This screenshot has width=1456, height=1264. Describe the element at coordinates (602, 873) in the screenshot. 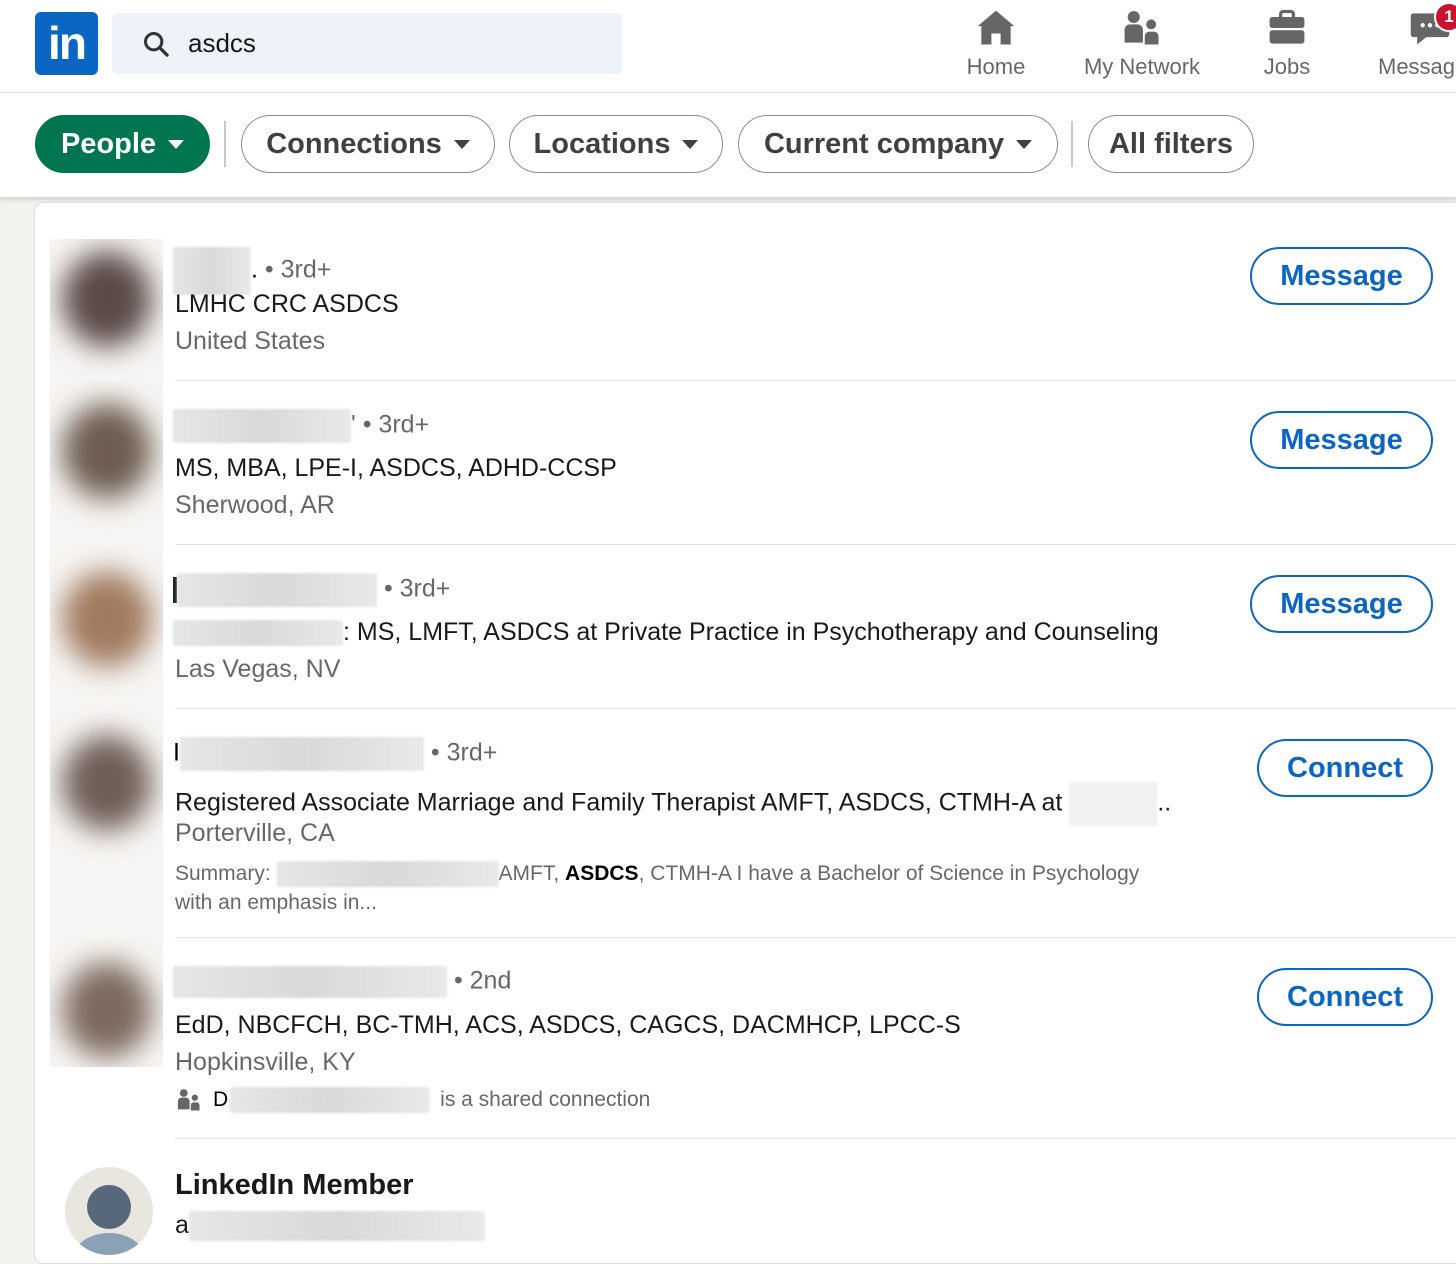

I see `summary-highlight: ASDCS` at that location.